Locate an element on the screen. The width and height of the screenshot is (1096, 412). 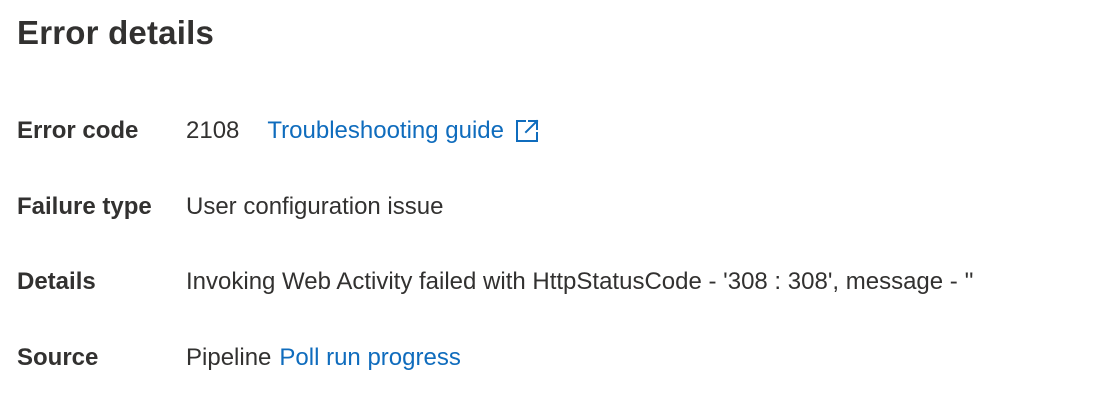
failure-type-label: Failure type is located at coordinates (84, 206).